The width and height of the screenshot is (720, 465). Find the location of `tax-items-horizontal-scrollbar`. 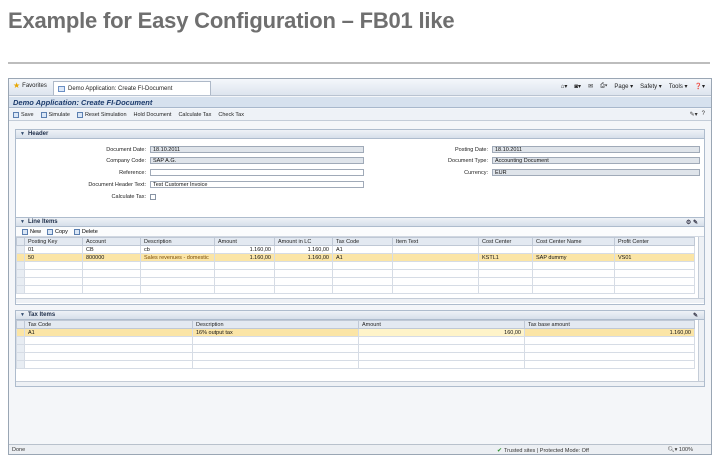

tax-items-horizontal-scrollbar is located at coordinates (360, 383).